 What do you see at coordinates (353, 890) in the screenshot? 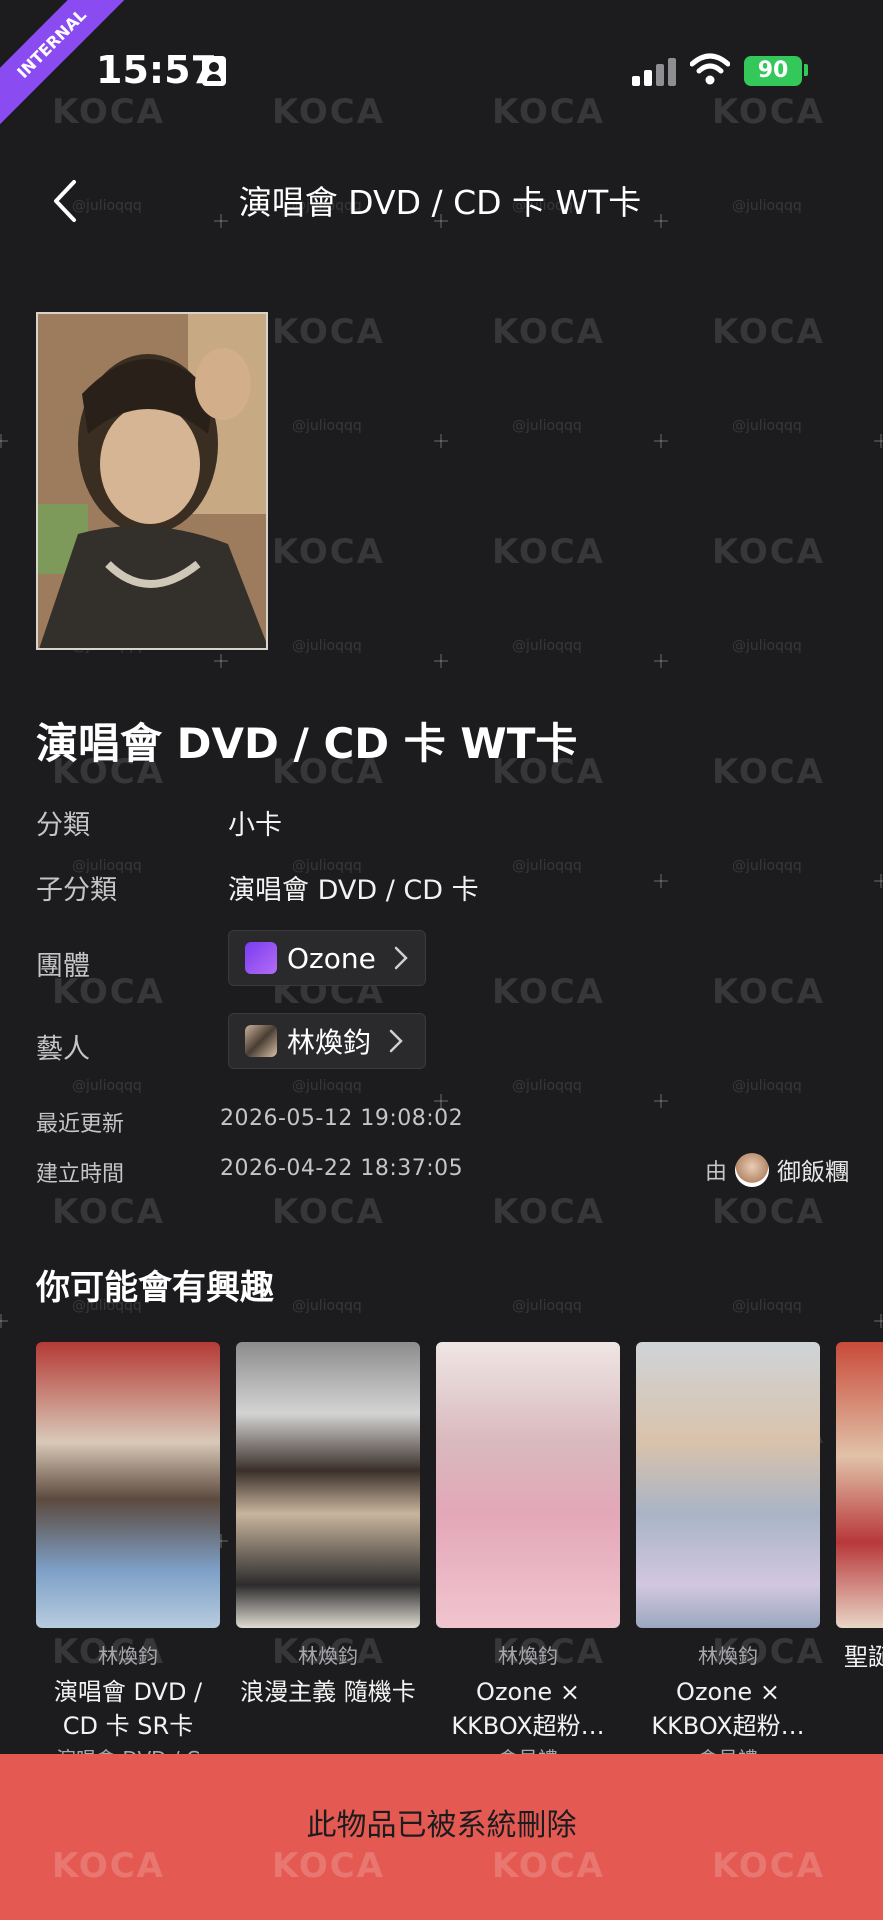
I see `subcategory-value: 演唱會 DVD / CD 卡` at bounding box center [353, 890].